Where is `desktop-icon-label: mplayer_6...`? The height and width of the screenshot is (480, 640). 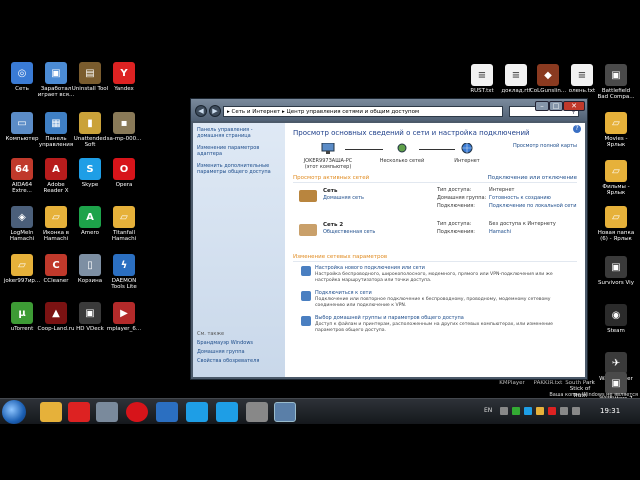 desktop-icon-label: mplayer_6... is located at coordinates (124, 329).